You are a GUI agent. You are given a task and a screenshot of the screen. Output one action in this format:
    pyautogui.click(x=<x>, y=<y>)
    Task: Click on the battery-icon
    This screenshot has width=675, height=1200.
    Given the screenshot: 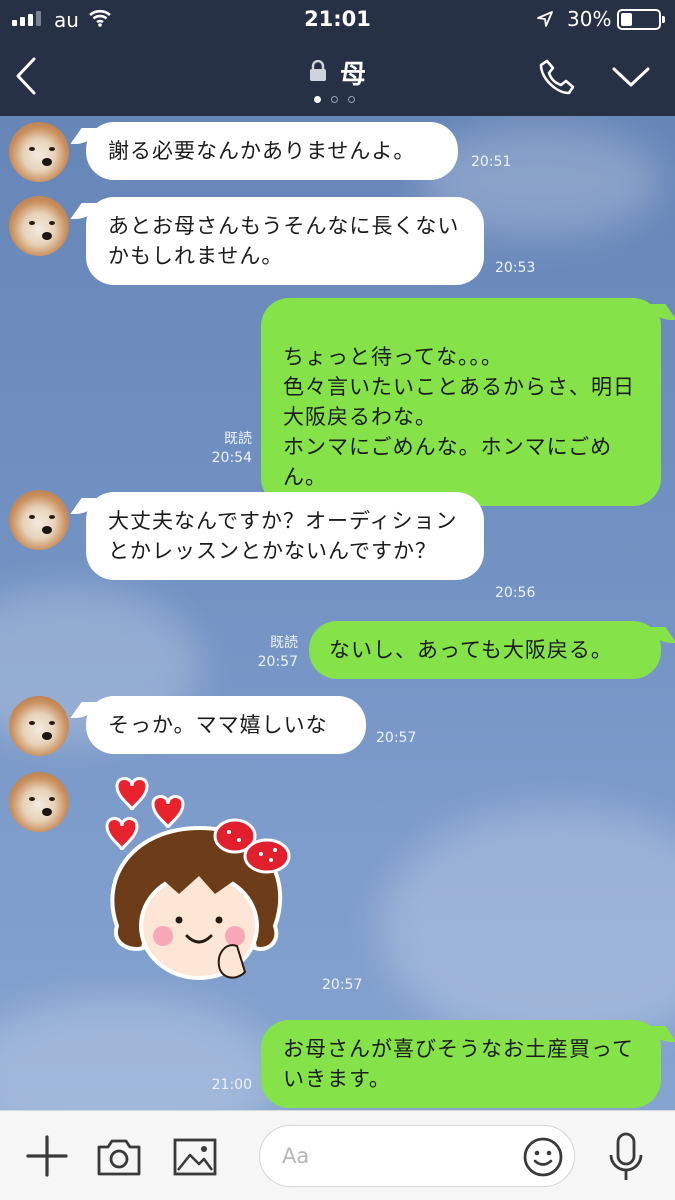 What is the action you would take?
    pyautogui.click(x=641, y=19)
    